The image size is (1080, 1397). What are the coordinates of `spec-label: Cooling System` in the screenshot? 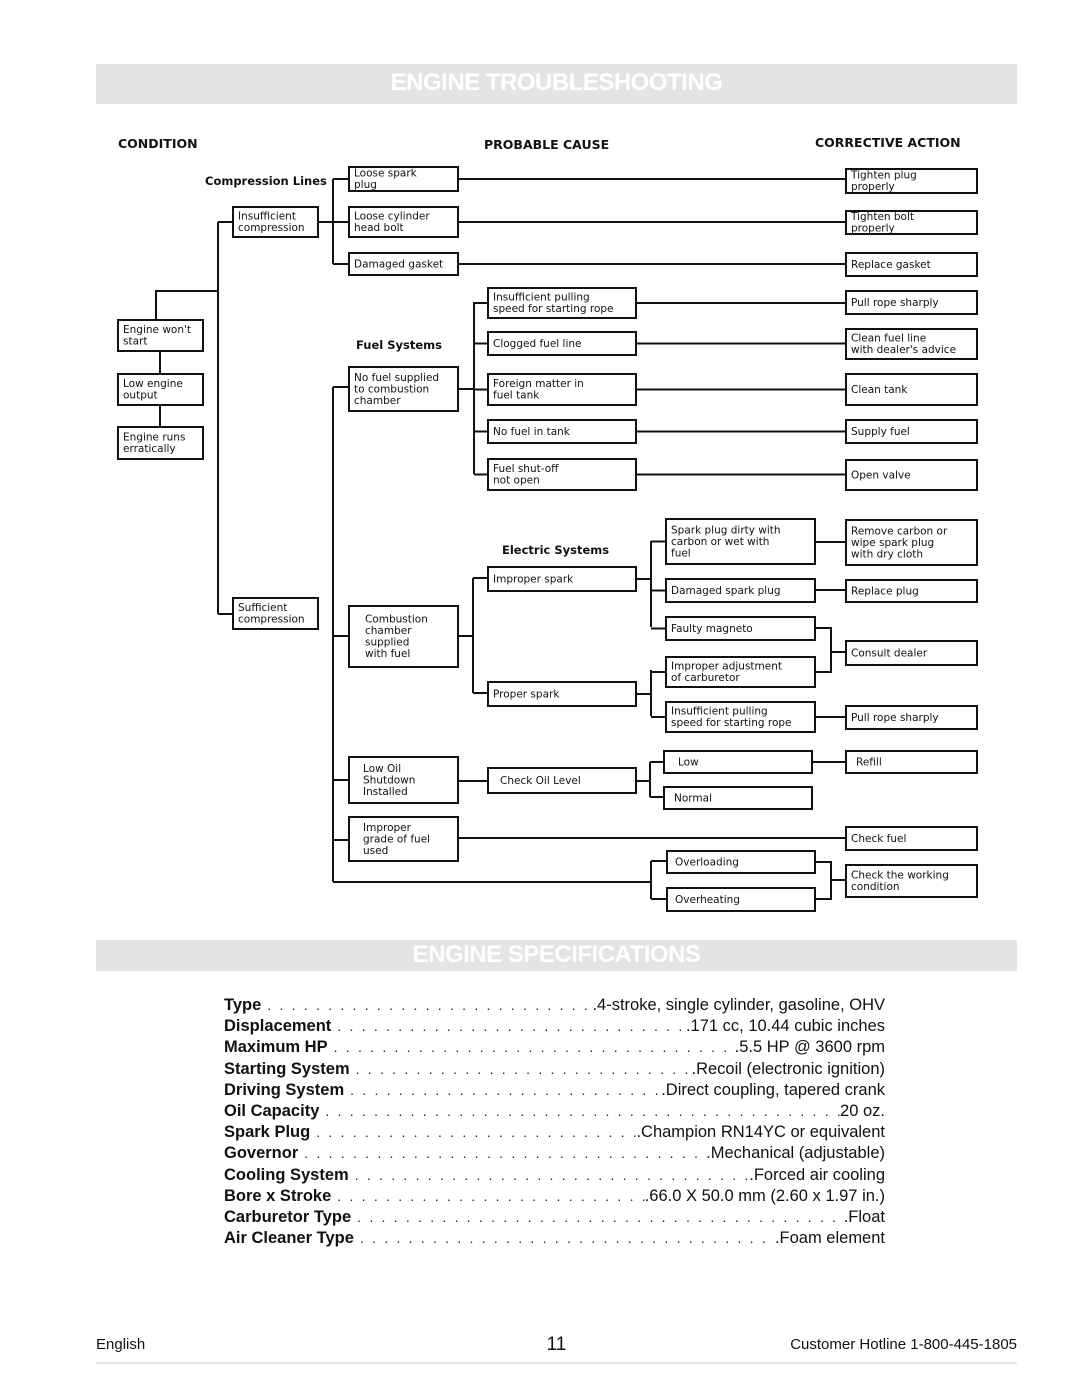 It's located at (289, 1175).